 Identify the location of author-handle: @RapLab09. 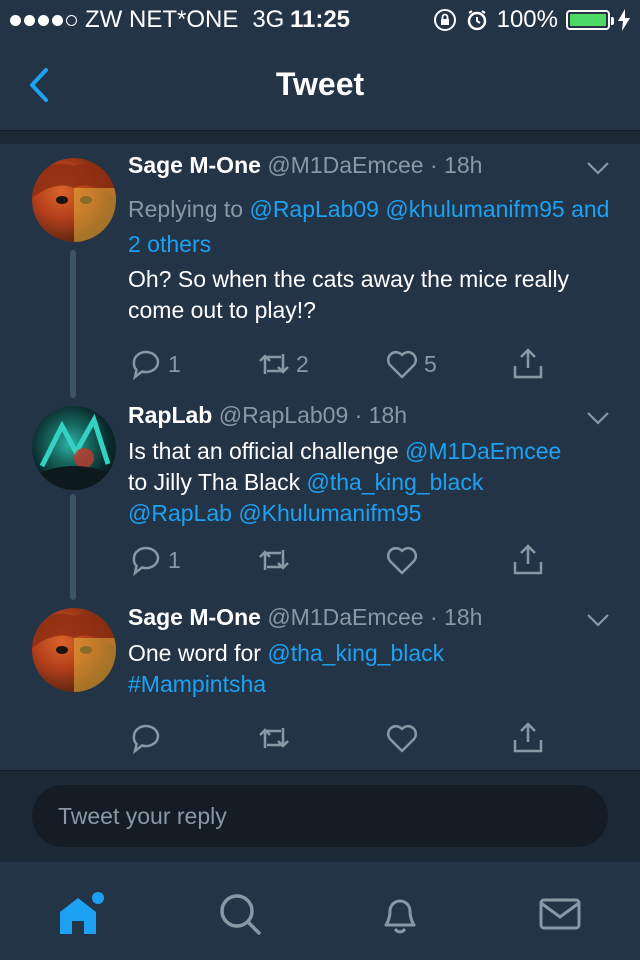
(284, 415).